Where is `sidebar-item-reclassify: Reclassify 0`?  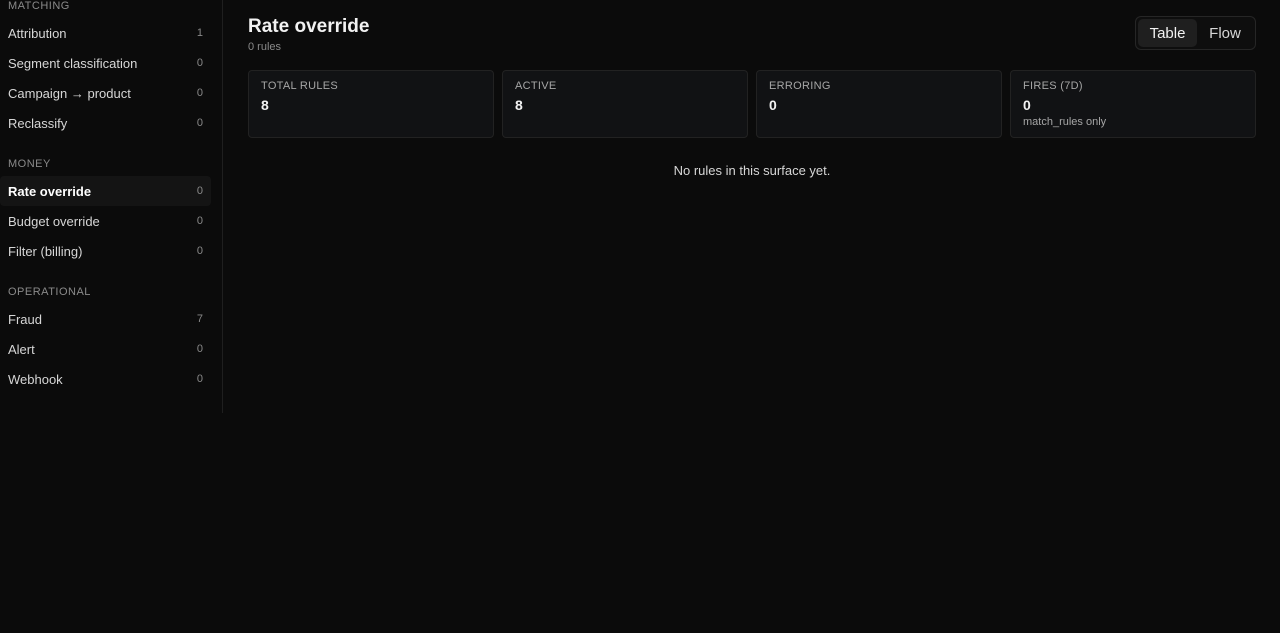 sidebar-item-reclassify: Reclassify 0 is located at coordinates (105, 123).